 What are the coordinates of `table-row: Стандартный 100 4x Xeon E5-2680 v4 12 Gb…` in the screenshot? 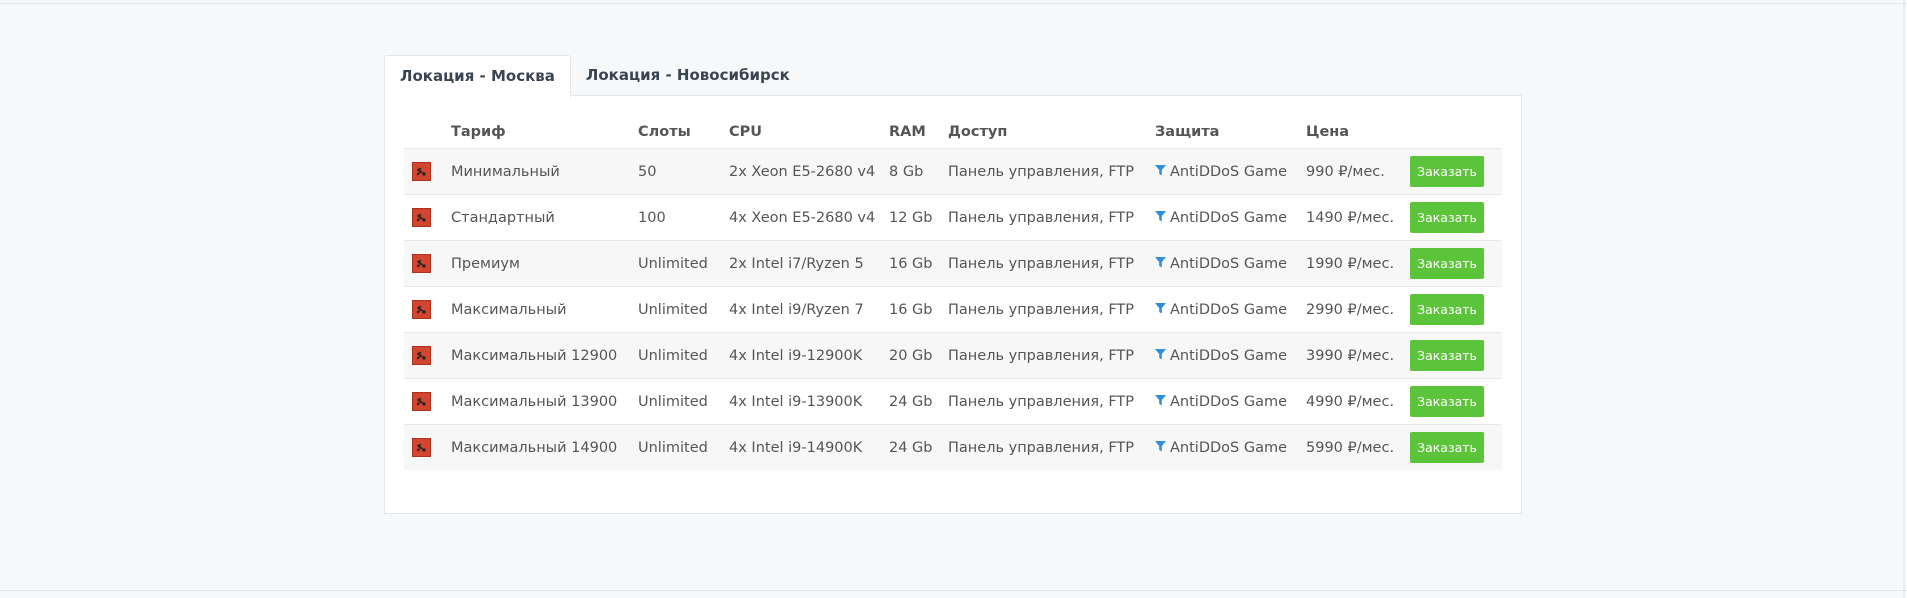 It's located at (953, 217).